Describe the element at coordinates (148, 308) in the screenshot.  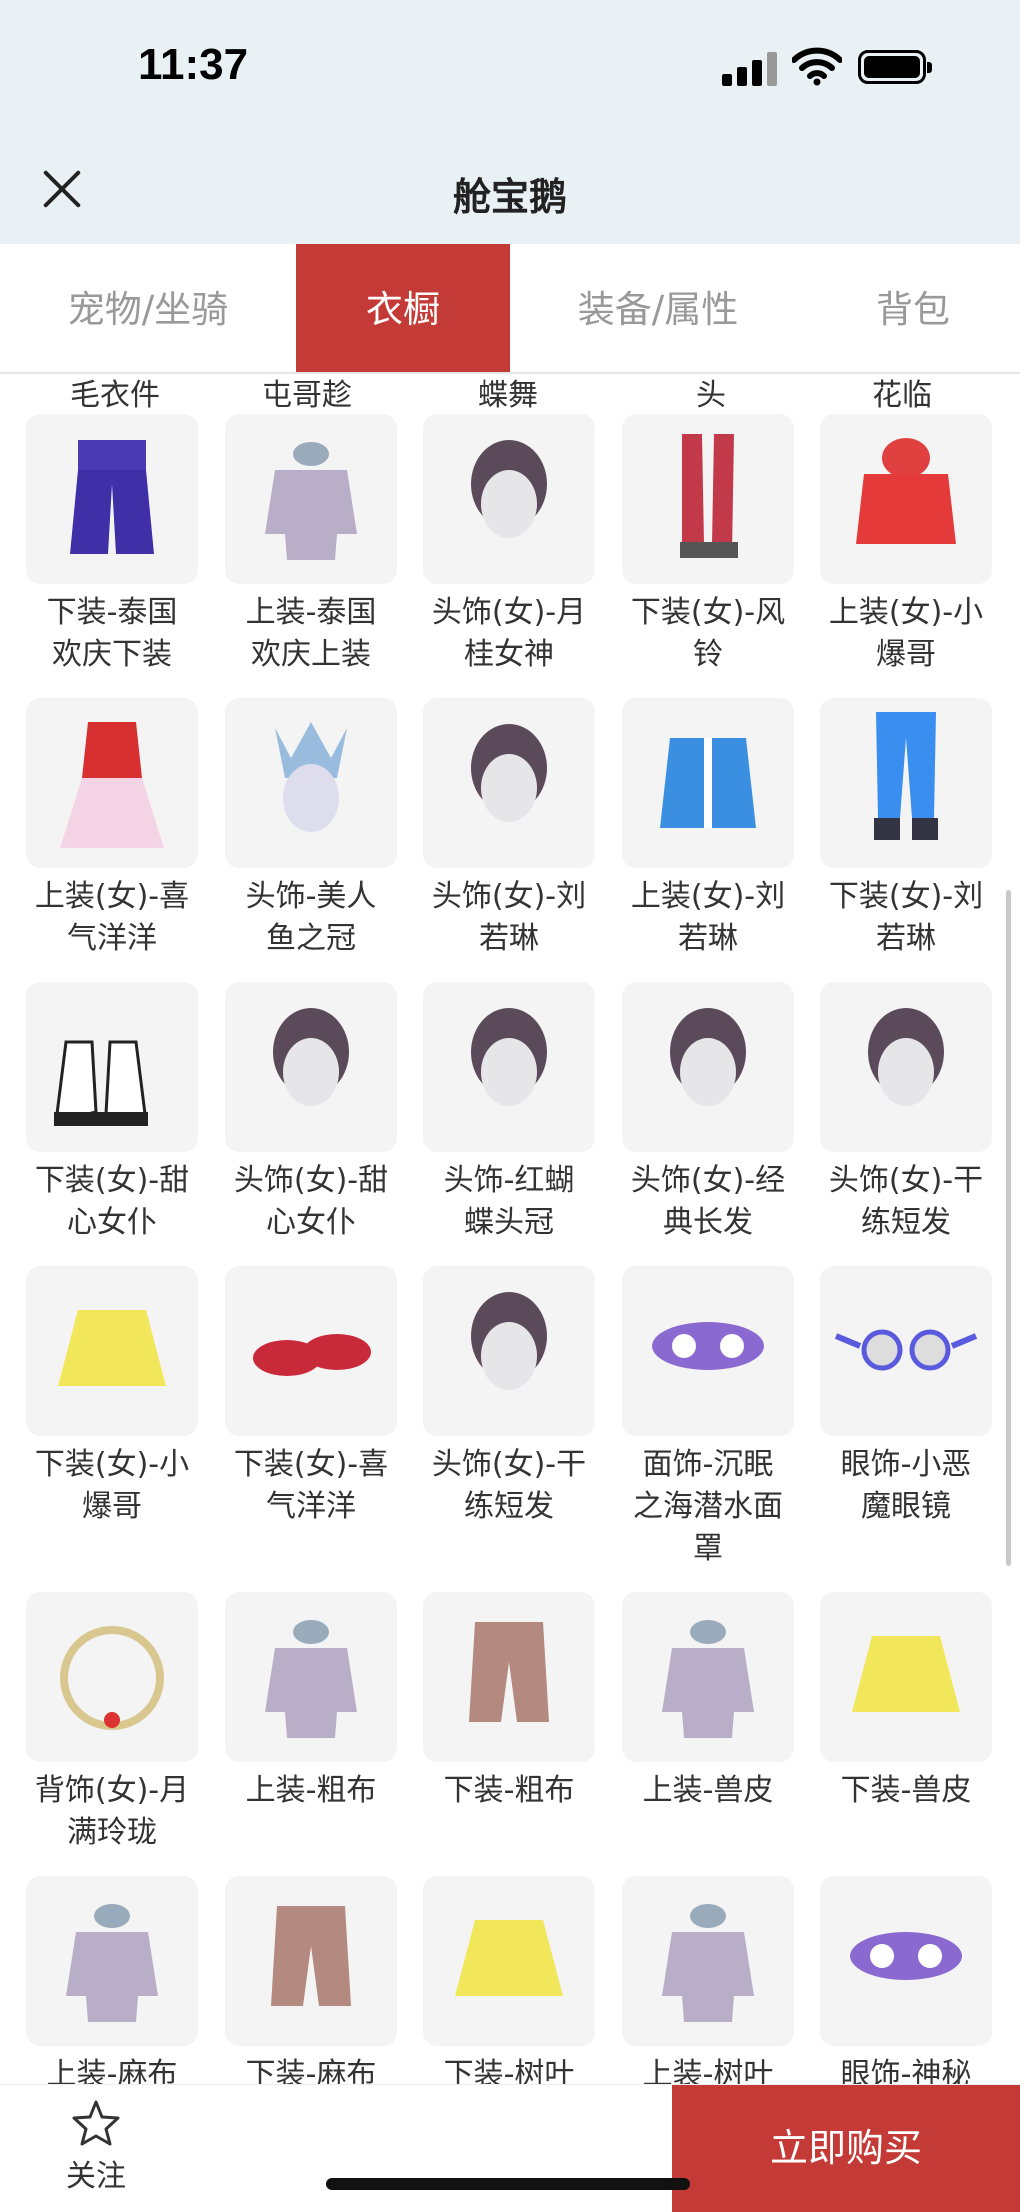
I see `tab-pets: 宠物/坐骑` at that location.